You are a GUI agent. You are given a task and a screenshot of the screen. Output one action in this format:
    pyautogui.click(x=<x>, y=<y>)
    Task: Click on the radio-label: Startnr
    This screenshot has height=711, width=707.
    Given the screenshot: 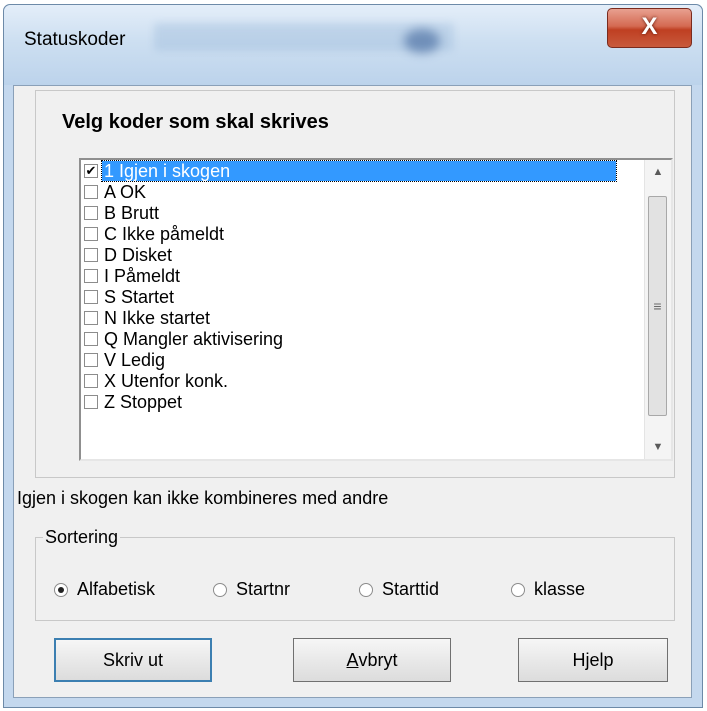 What is the action you would take?
    pyautogui.click(x=263, y=589)
    